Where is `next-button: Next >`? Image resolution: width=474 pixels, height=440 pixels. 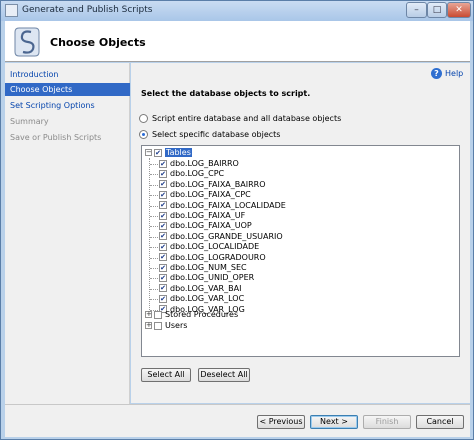
next-button: Next > is located at coordinates (334, 422).